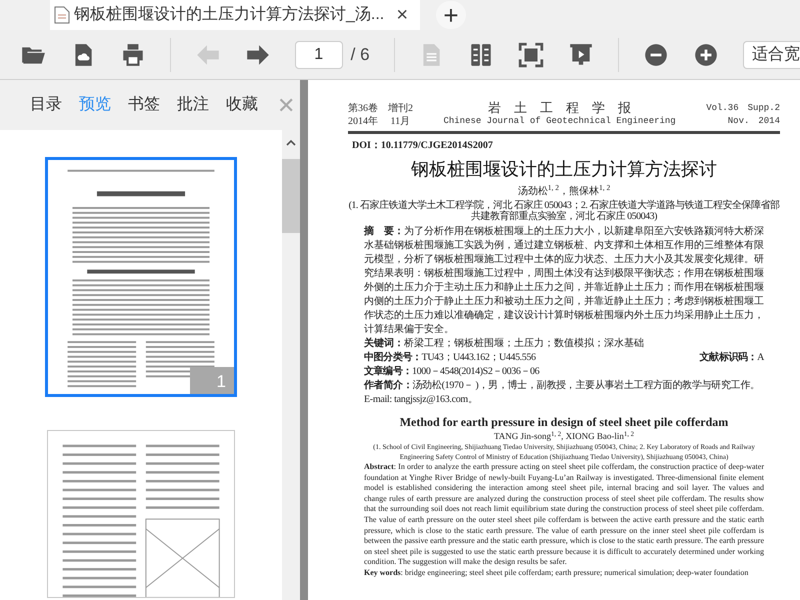  Describe the element at coordinates (564, 211) in the screenshot. I see `affiliation: (1. 石家庄铁道大学土木工程学院，河北 石家庄 050043；2. 石家庄铁道大学道路与铁道工程安全保障省部共建教育部重点实验室，河北 石家庄 050043)` at that location.